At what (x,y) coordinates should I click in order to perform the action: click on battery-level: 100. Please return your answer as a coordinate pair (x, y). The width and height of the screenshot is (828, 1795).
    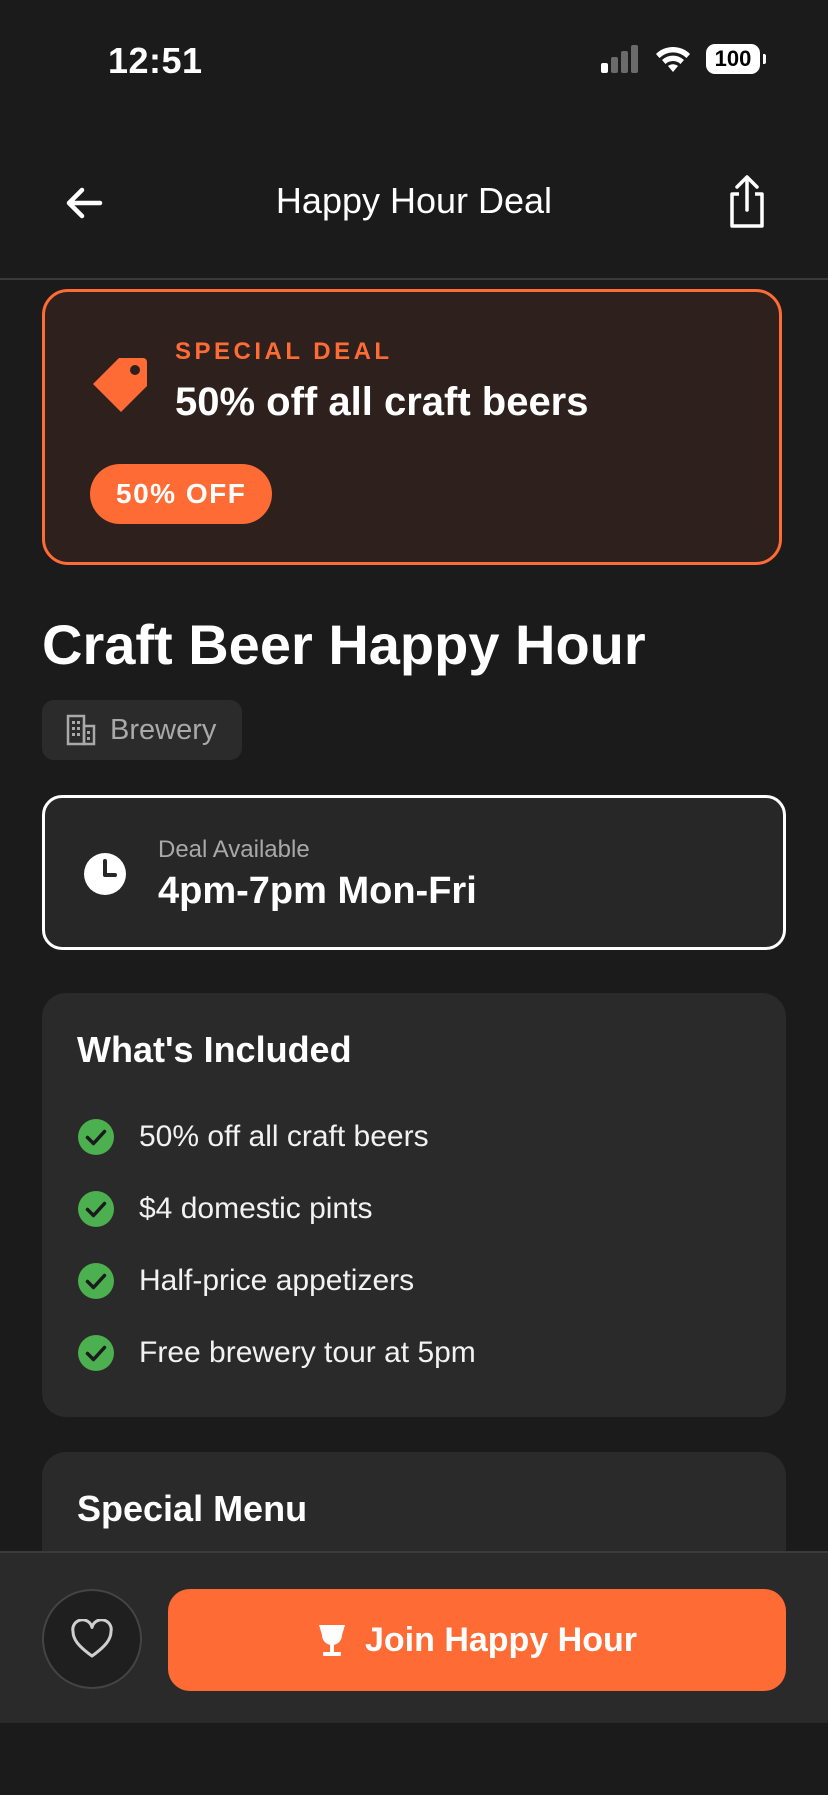
    Looking at the image, I should click on (733, 58).